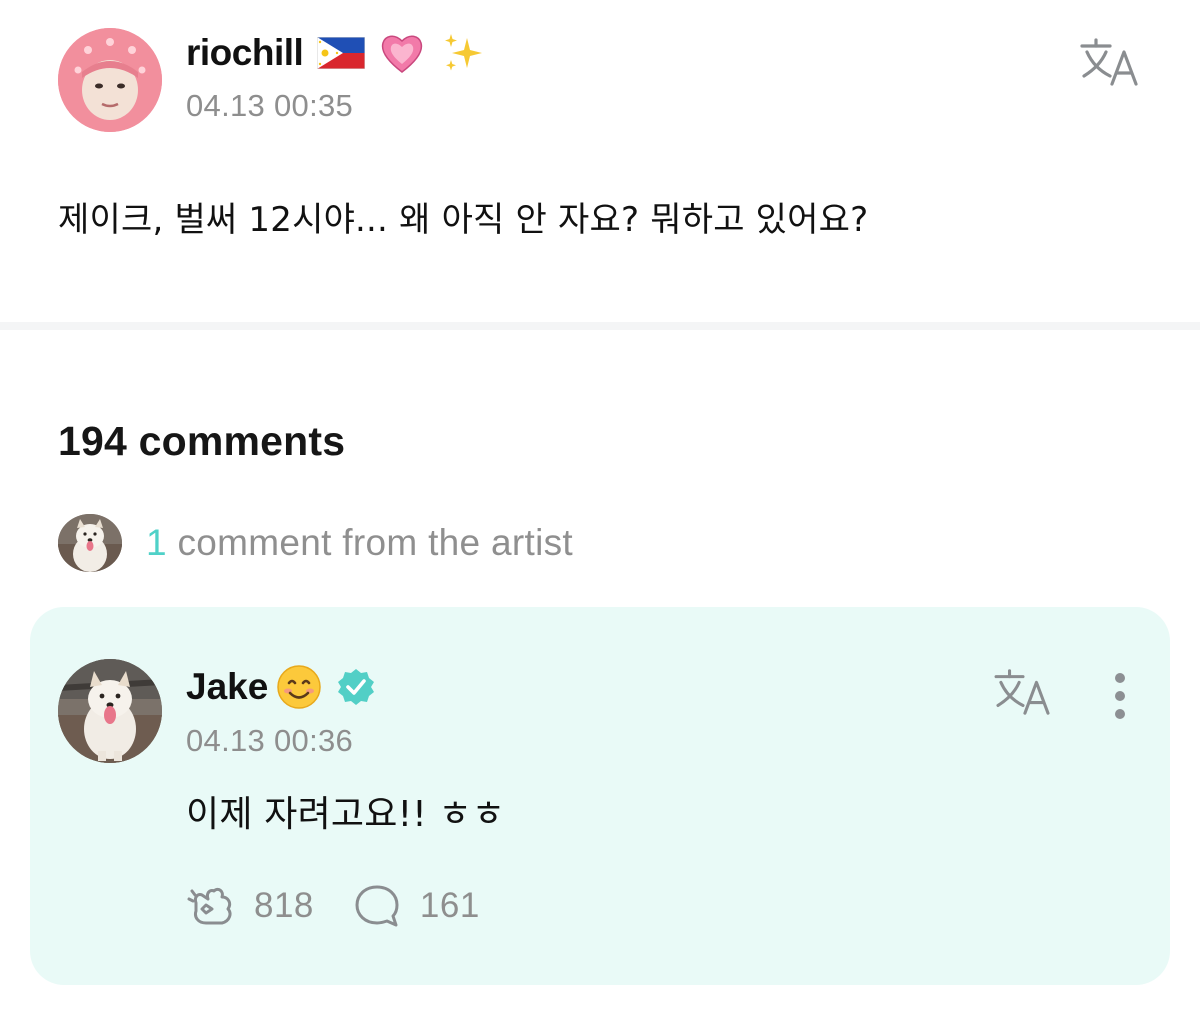 The image size is (1200, 1014). I want to click on smiling-face-icon, so click(299, 687).